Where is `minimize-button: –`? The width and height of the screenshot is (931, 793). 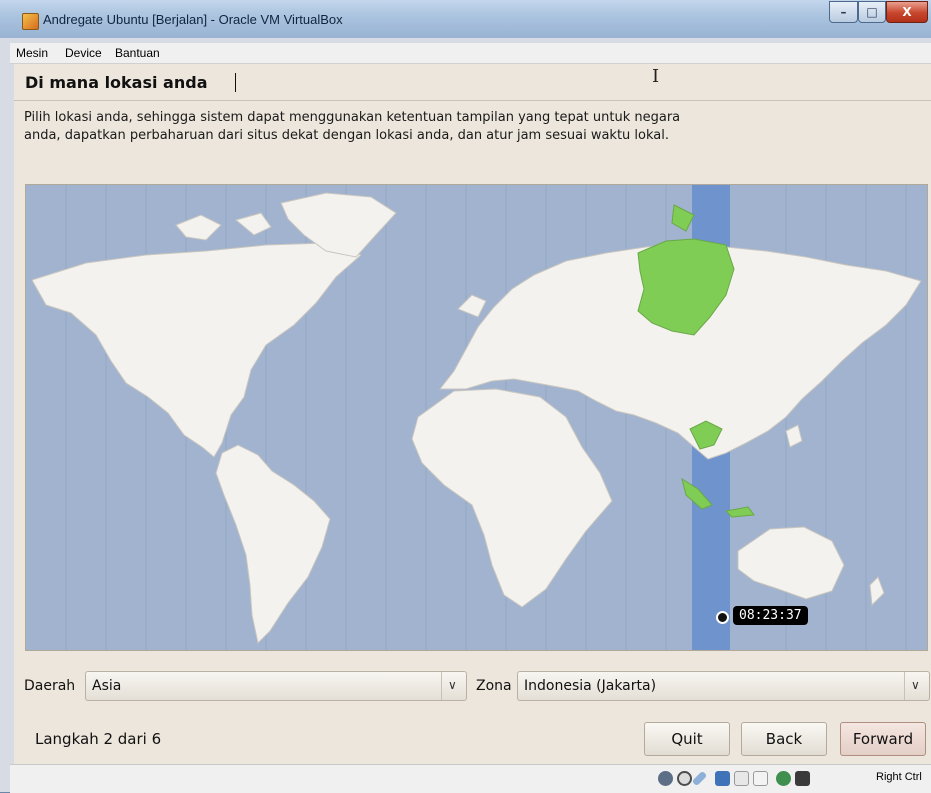 minimize-button: – is located at coordinates (843, 12).